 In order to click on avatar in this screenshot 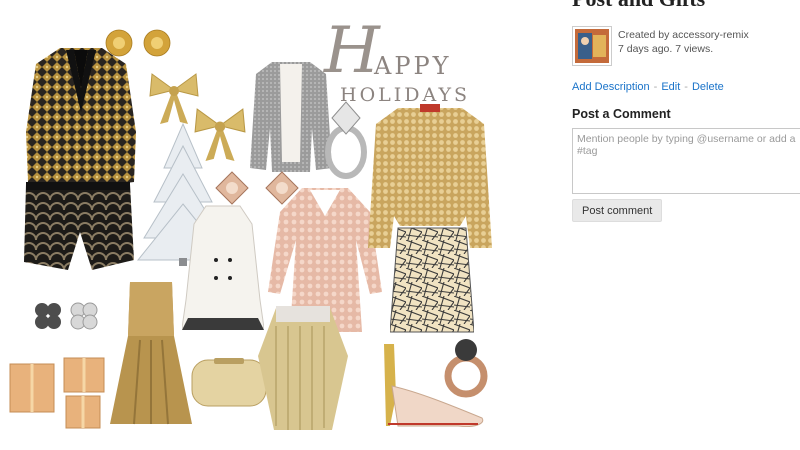, I will do `click(592, 46)`.